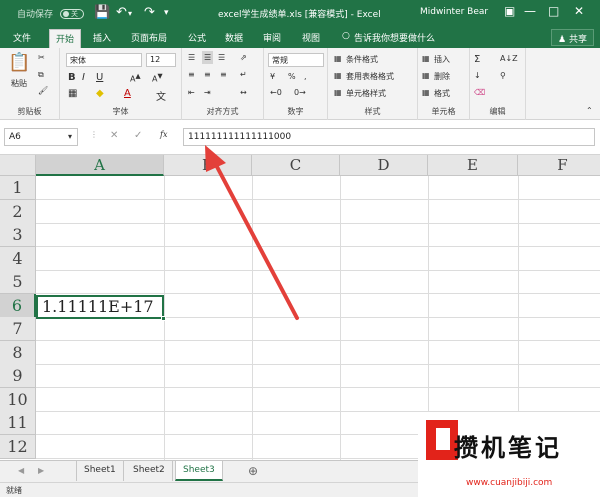 This screenshot has width=600, height=497. What do you see at coordinates (553, 11) in the screenshot?
I see `maximize-icon: □` at bounding box center [553, 11].